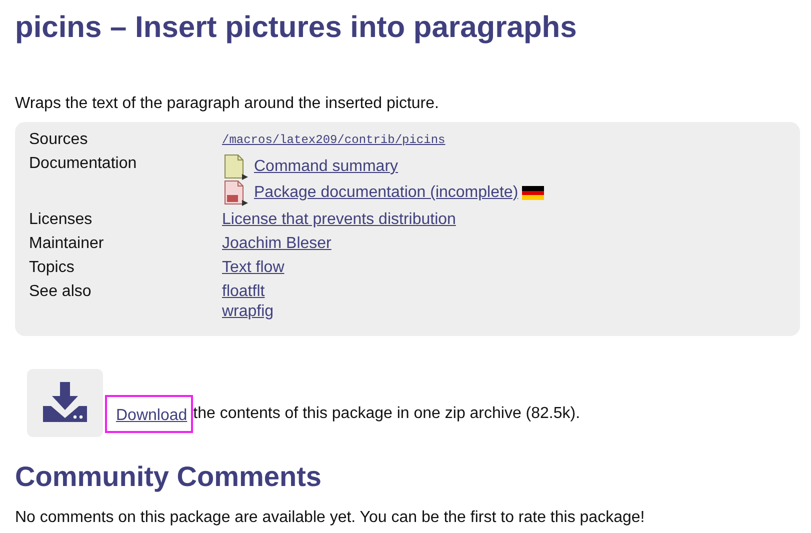  What do you see at coordinates (330, 518) in the screenshot?
I see `comments-text: No comments on this package are available yet. You can be the first to rate this package!` at bounding box center [330, 518].